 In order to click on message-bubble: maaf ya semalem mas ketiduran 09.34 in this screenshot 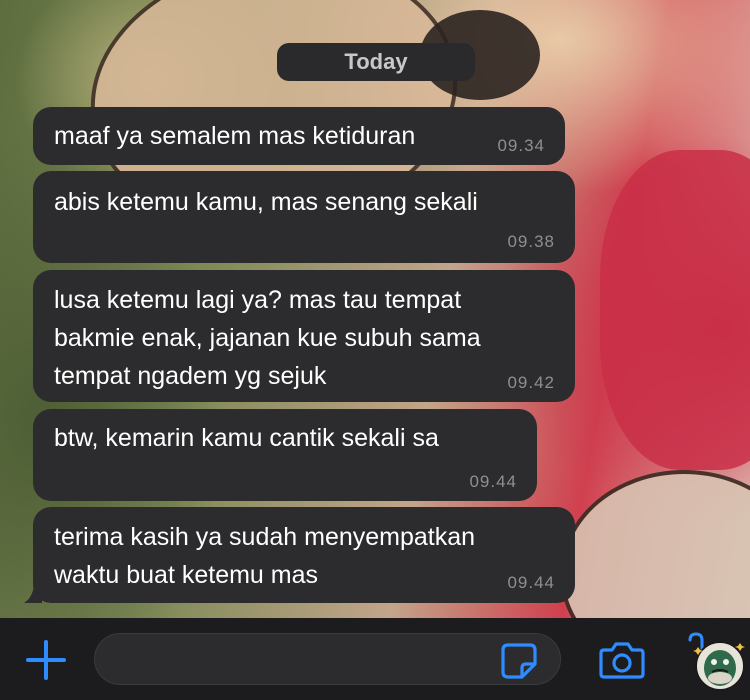, I will do `click(299, 136)`.